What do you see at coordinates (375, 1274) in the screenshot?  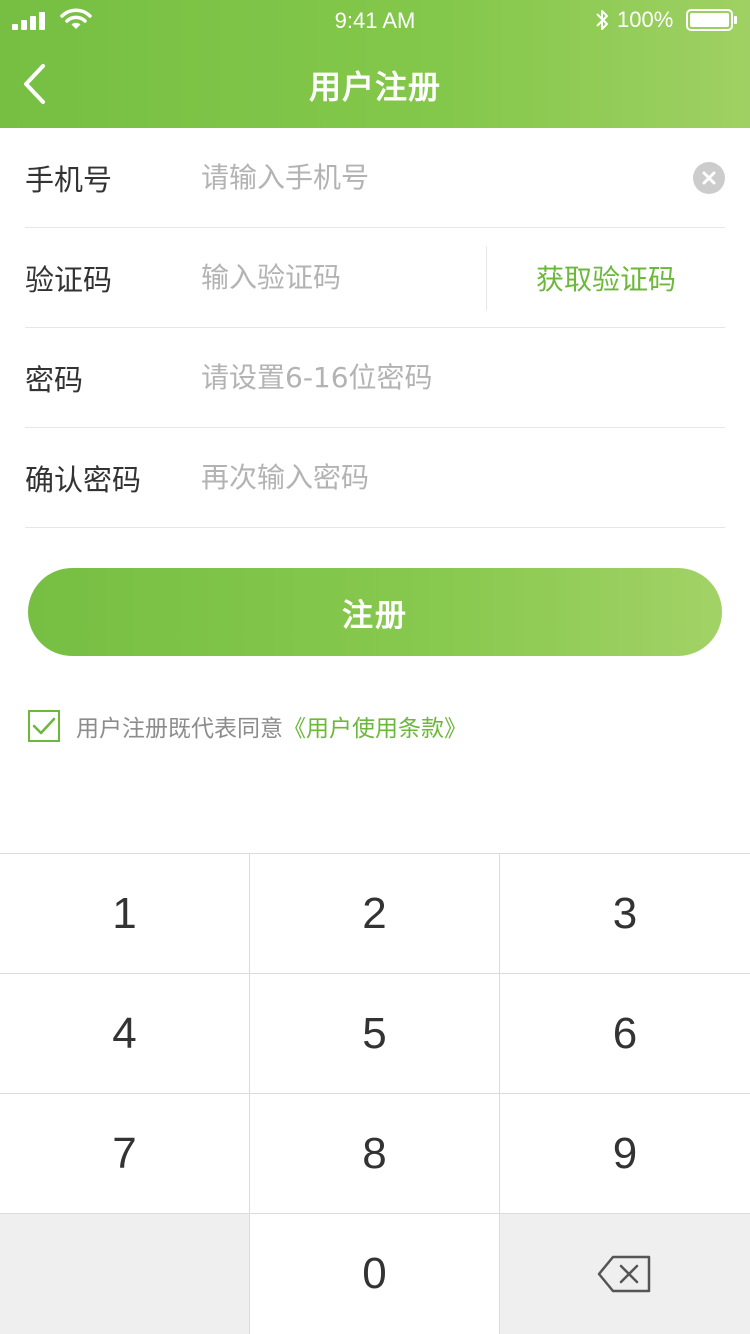 I see `key-0: 0` at bounding box center [375, 1274].